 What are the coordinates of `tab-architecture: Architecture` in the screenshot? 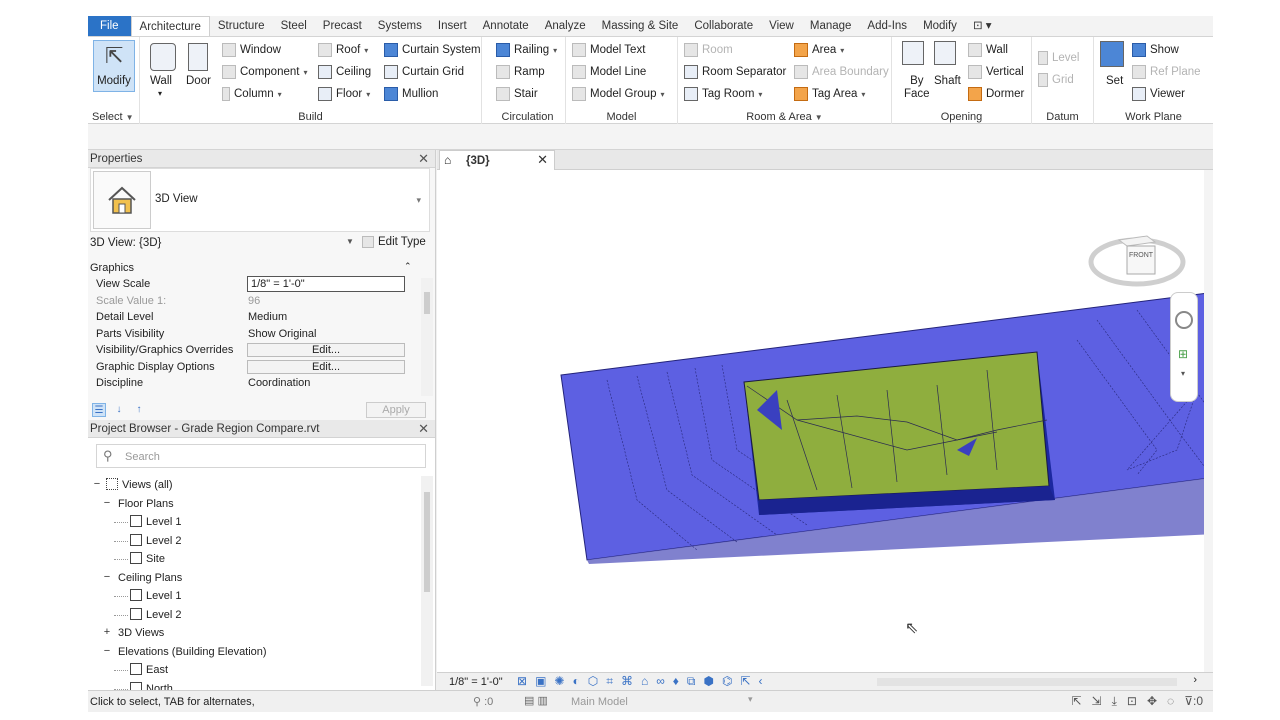 It's located at (170, 26).